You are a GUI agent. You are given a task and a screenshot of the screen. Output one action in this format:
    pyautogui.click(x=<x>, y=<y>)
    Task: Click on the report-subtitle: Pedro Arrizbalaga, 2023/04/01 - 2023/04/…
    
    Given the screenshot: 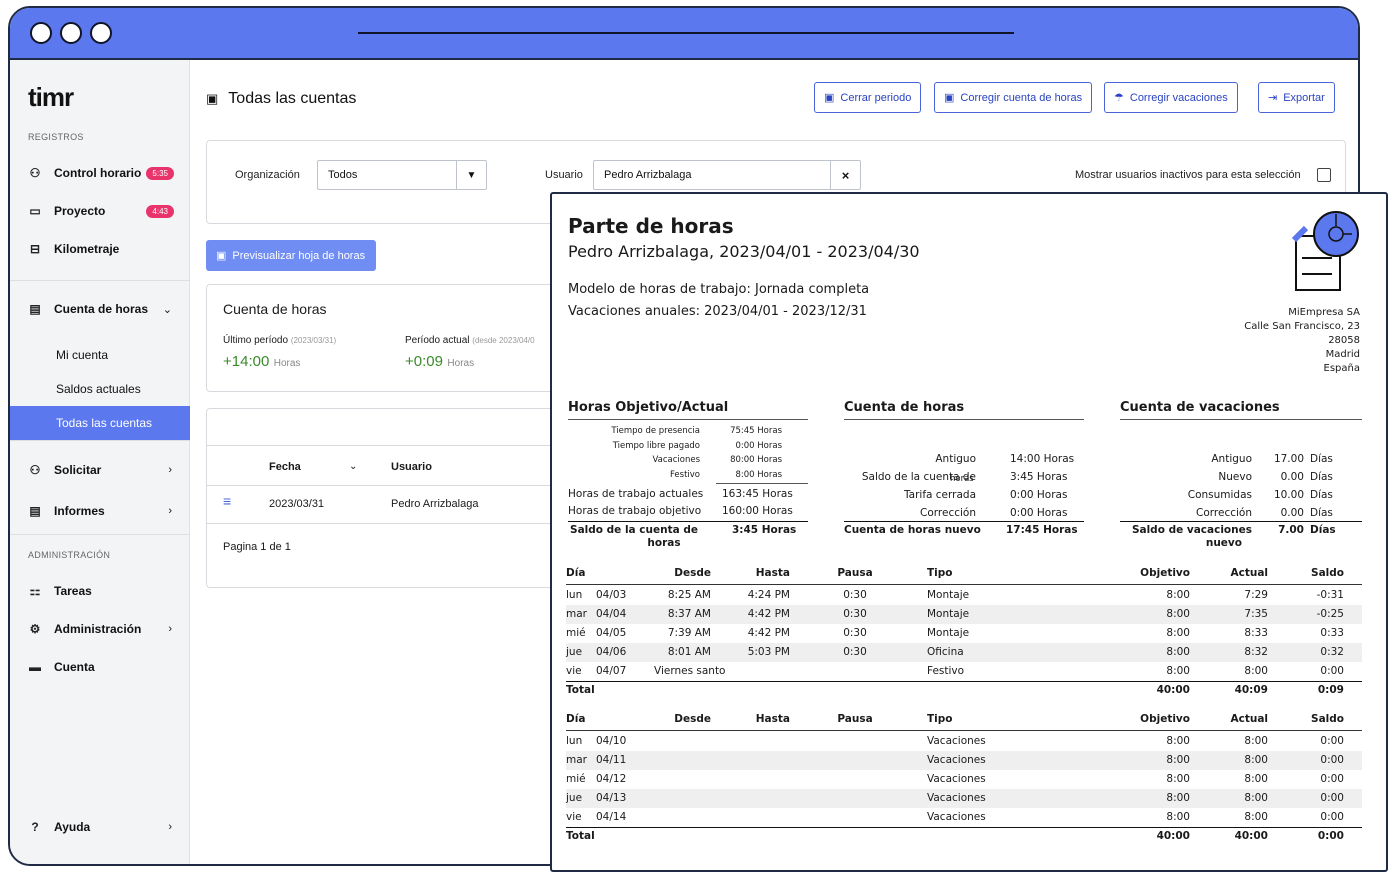 What is the action you would take?
    pyautogui.click(x=744, y=251)
    